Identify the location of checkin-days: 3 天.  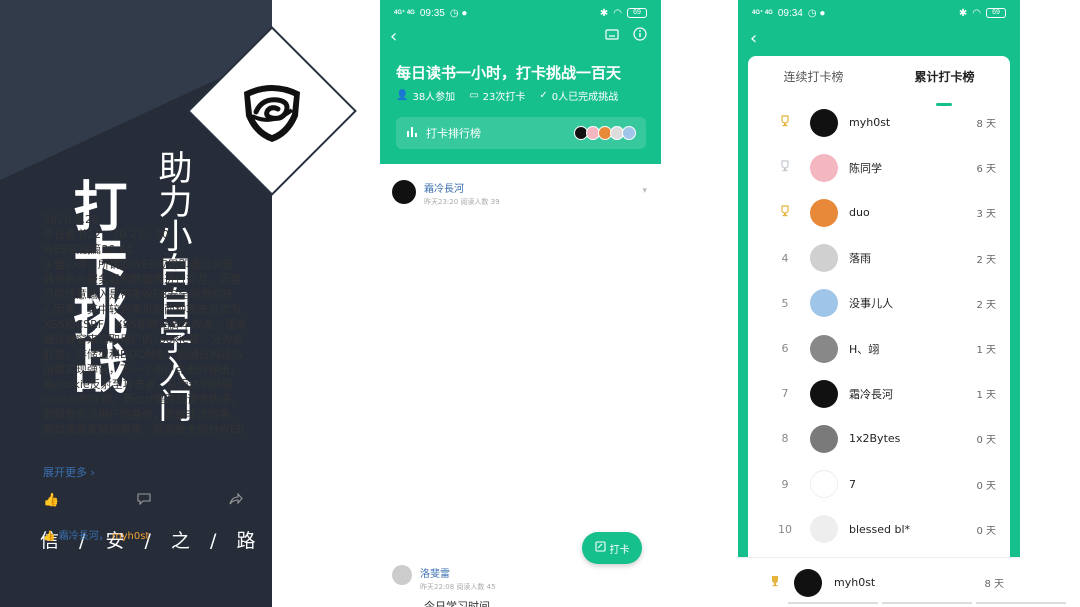
(986, 215).